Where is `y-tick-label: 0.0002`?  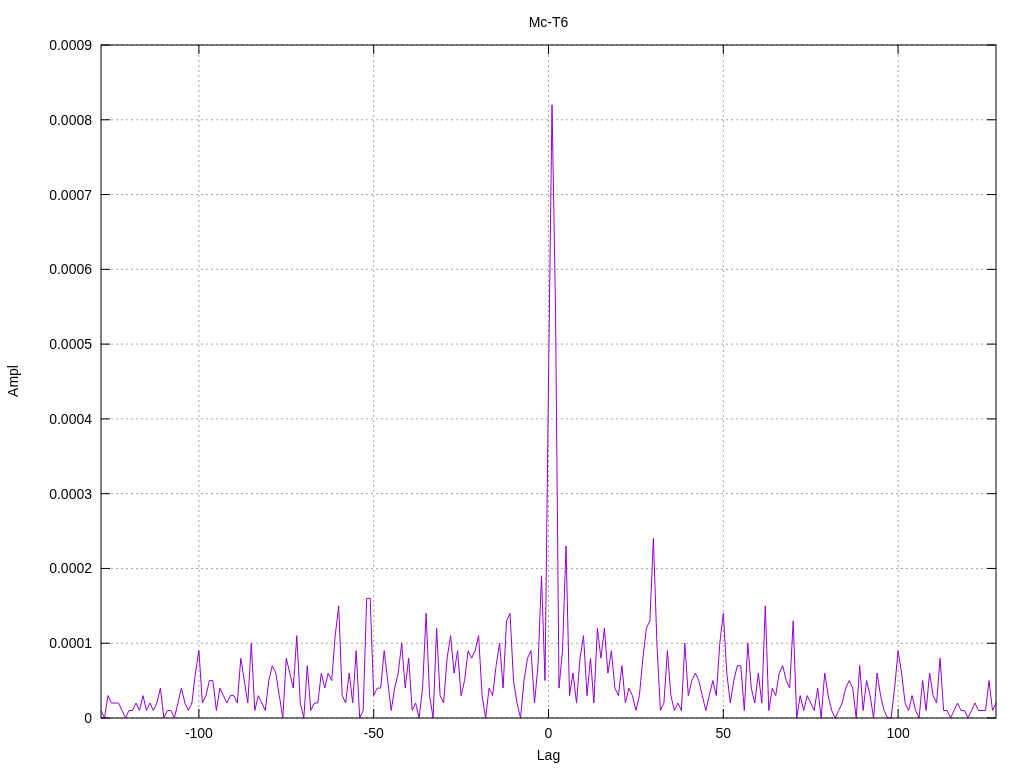 y-tick-label: 0.0002 is located at coordinates (70, 568).